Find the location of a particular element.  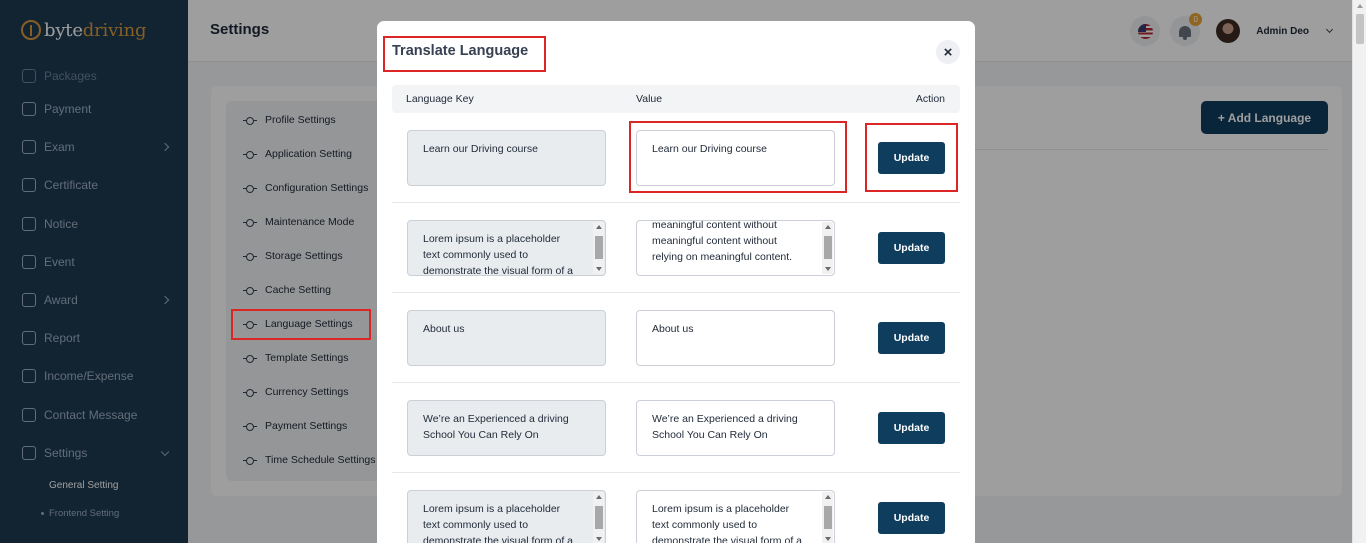

translation-value-input: About us is located at coordinates (735, 338).